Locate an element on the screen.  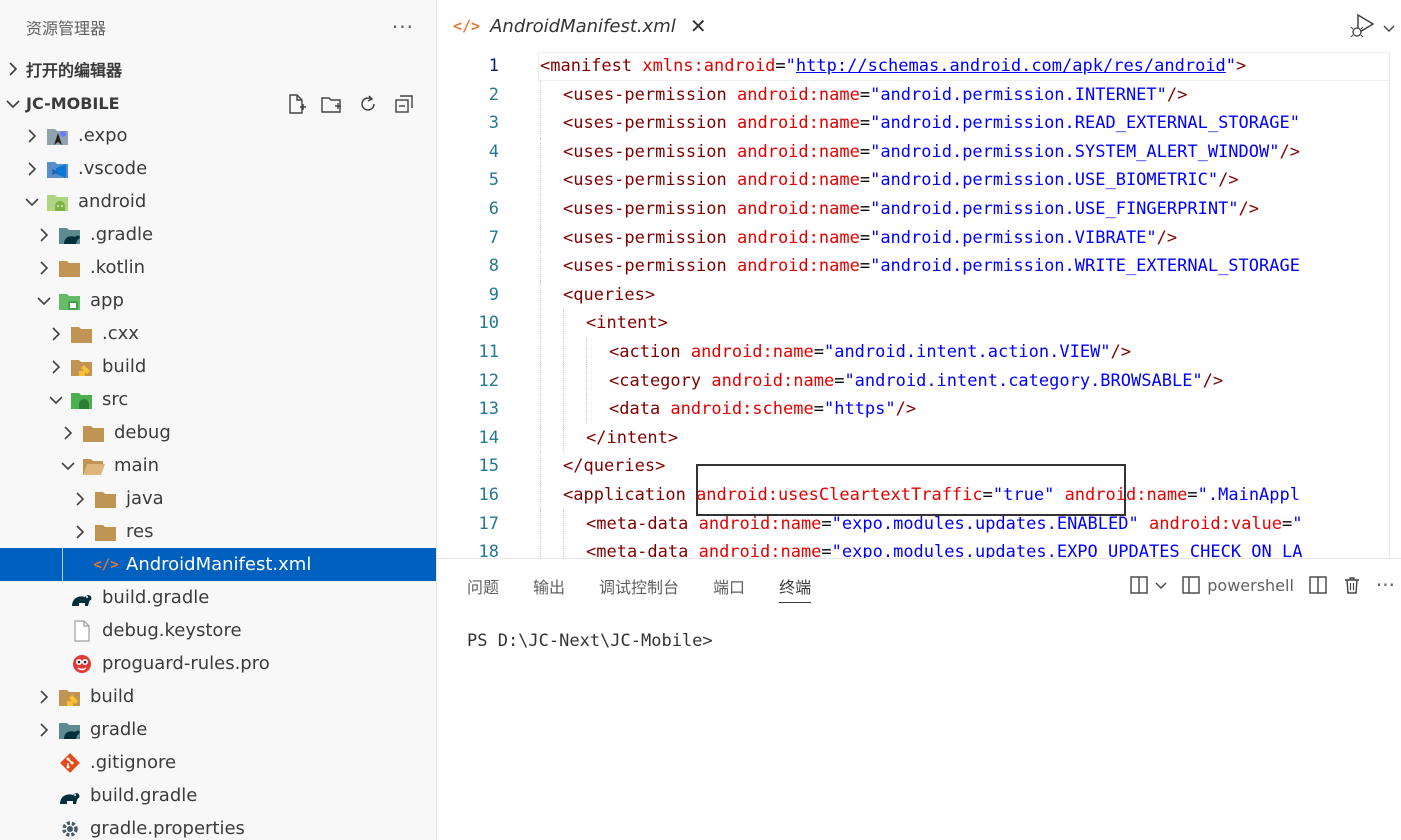
tab-androidmanifest: </> AndroidManifest.xml ✕ is located at coordinates (579, 26).